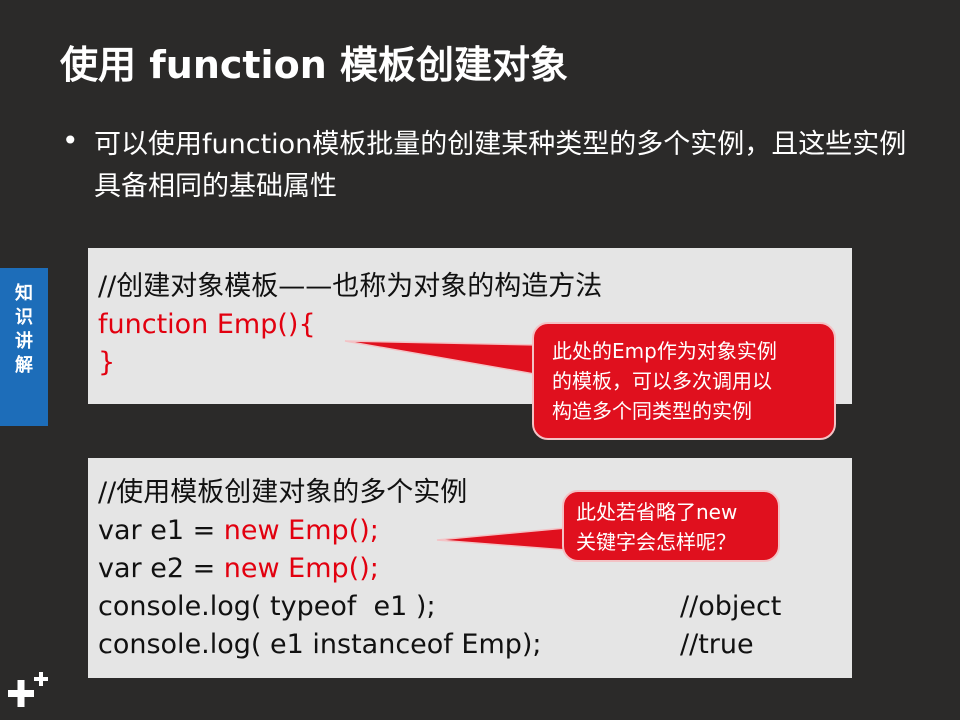 This screenshot has width=960, height=720. Describe the element at coordinates (662, 381) in the screenshot. I see `callout-line: 的模板，可以多次调用以` at that location.